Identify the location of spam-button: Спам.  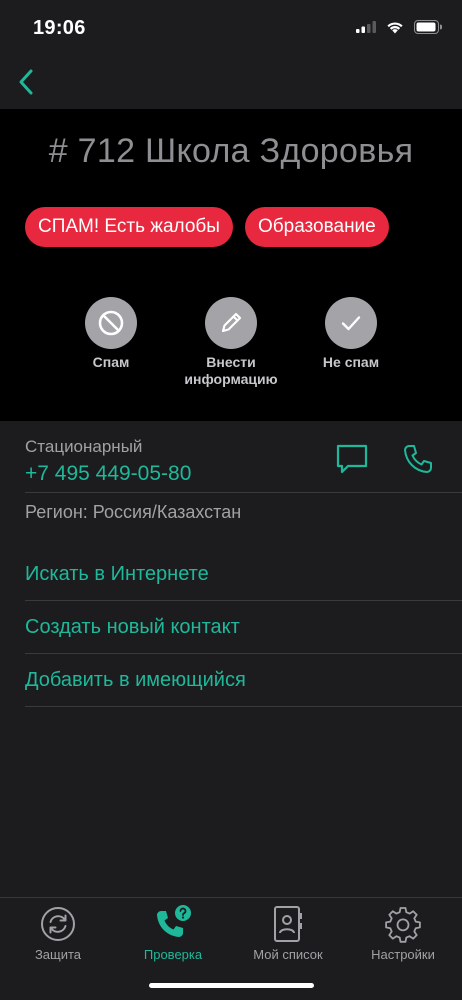
(111, 334).